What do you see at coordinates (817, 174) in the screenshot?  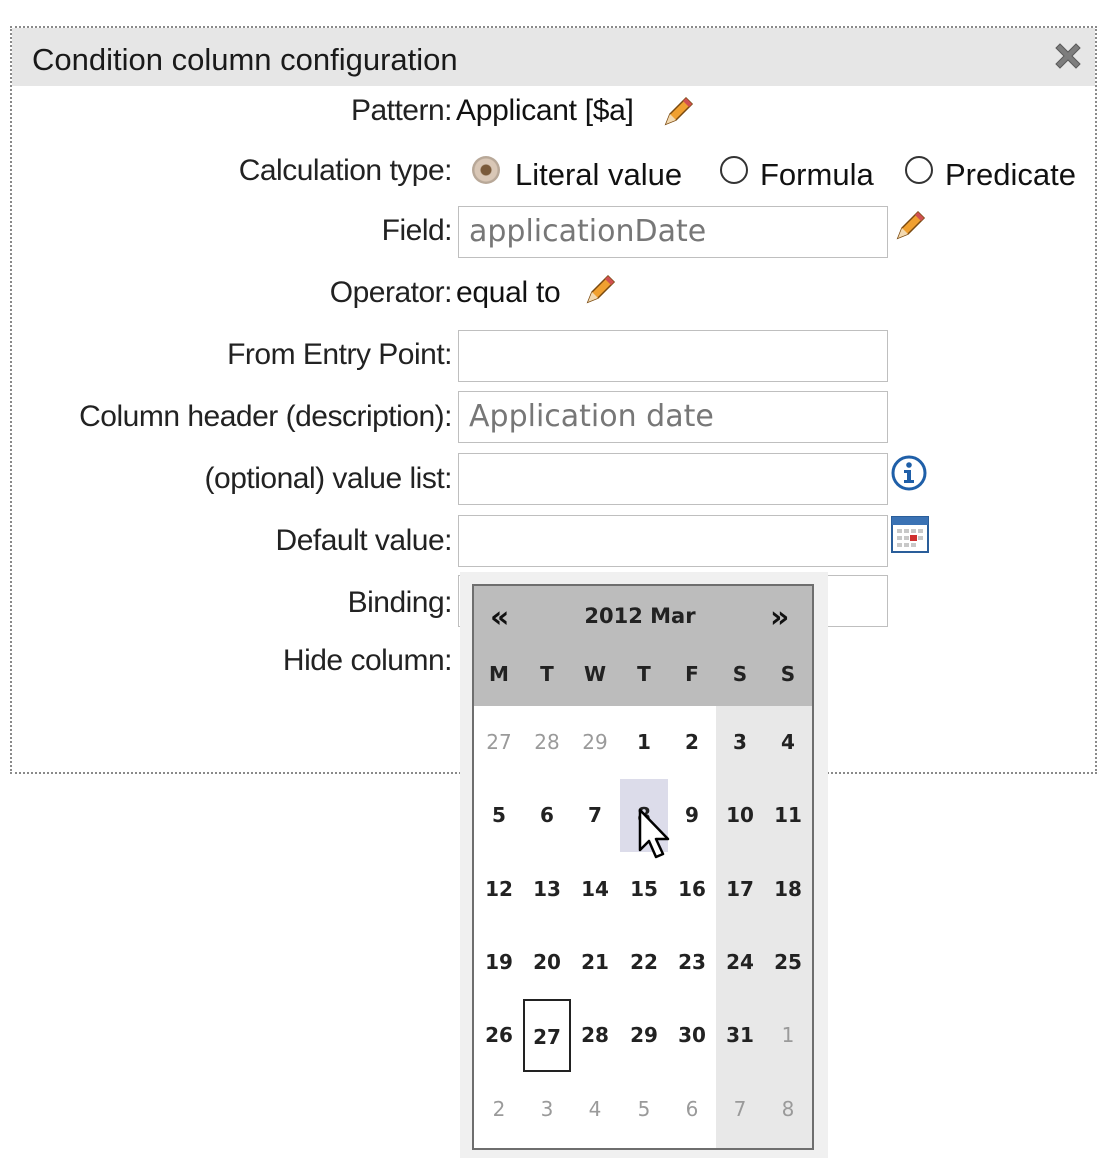 I see `radio-formula-label: Formula` at bounding box center [817, 174].